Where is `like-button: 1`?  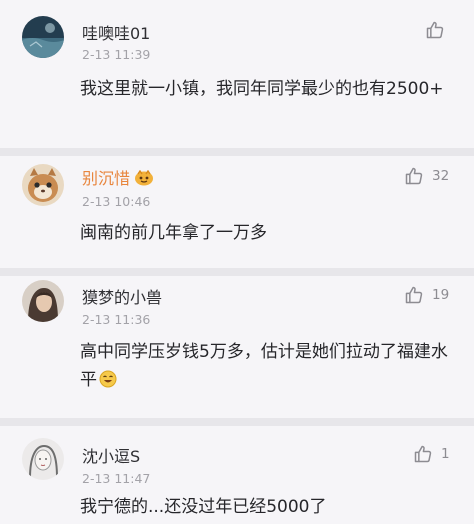 like-button: 1 is located at coordinates (431, 454).